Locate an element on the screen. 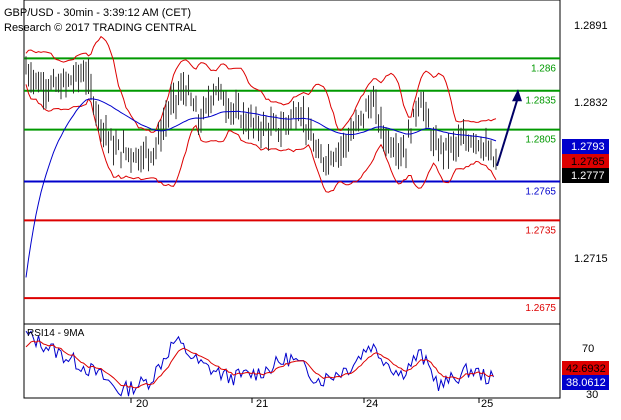 Image resolution: width=621 pixels, height=420 pixels. level-label: 1.2805 is located at coordinates (540, 140).